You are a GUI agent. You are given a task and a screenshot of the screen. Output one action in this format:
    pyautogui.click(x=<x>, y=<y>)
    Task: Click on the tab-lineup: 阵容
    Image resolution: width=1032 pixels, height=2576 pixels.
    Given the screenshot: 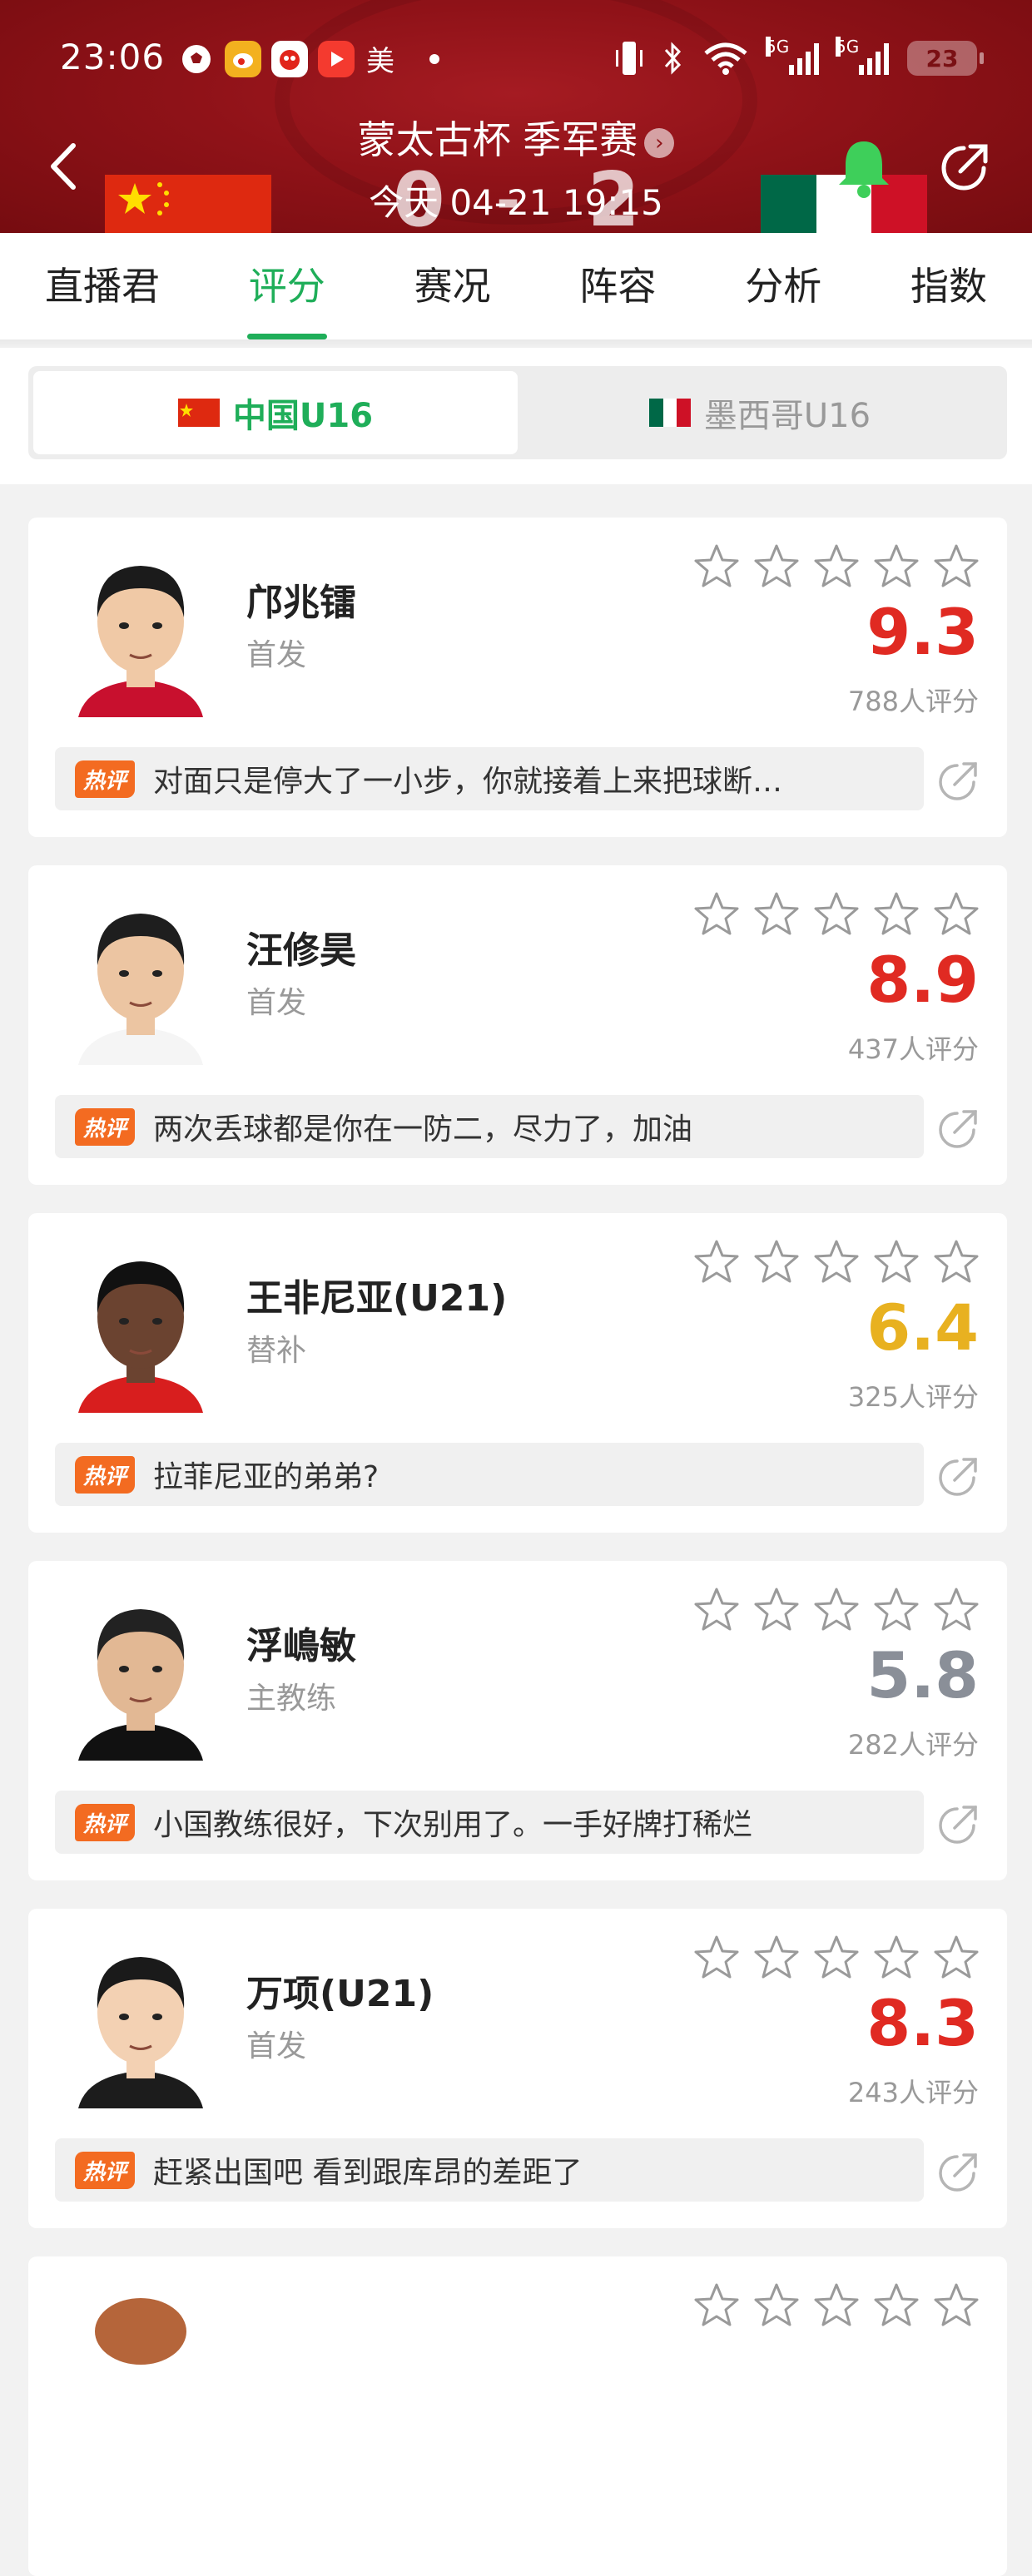 What is the action you would take?
    pyautogui.click(x=617, y=286)
    